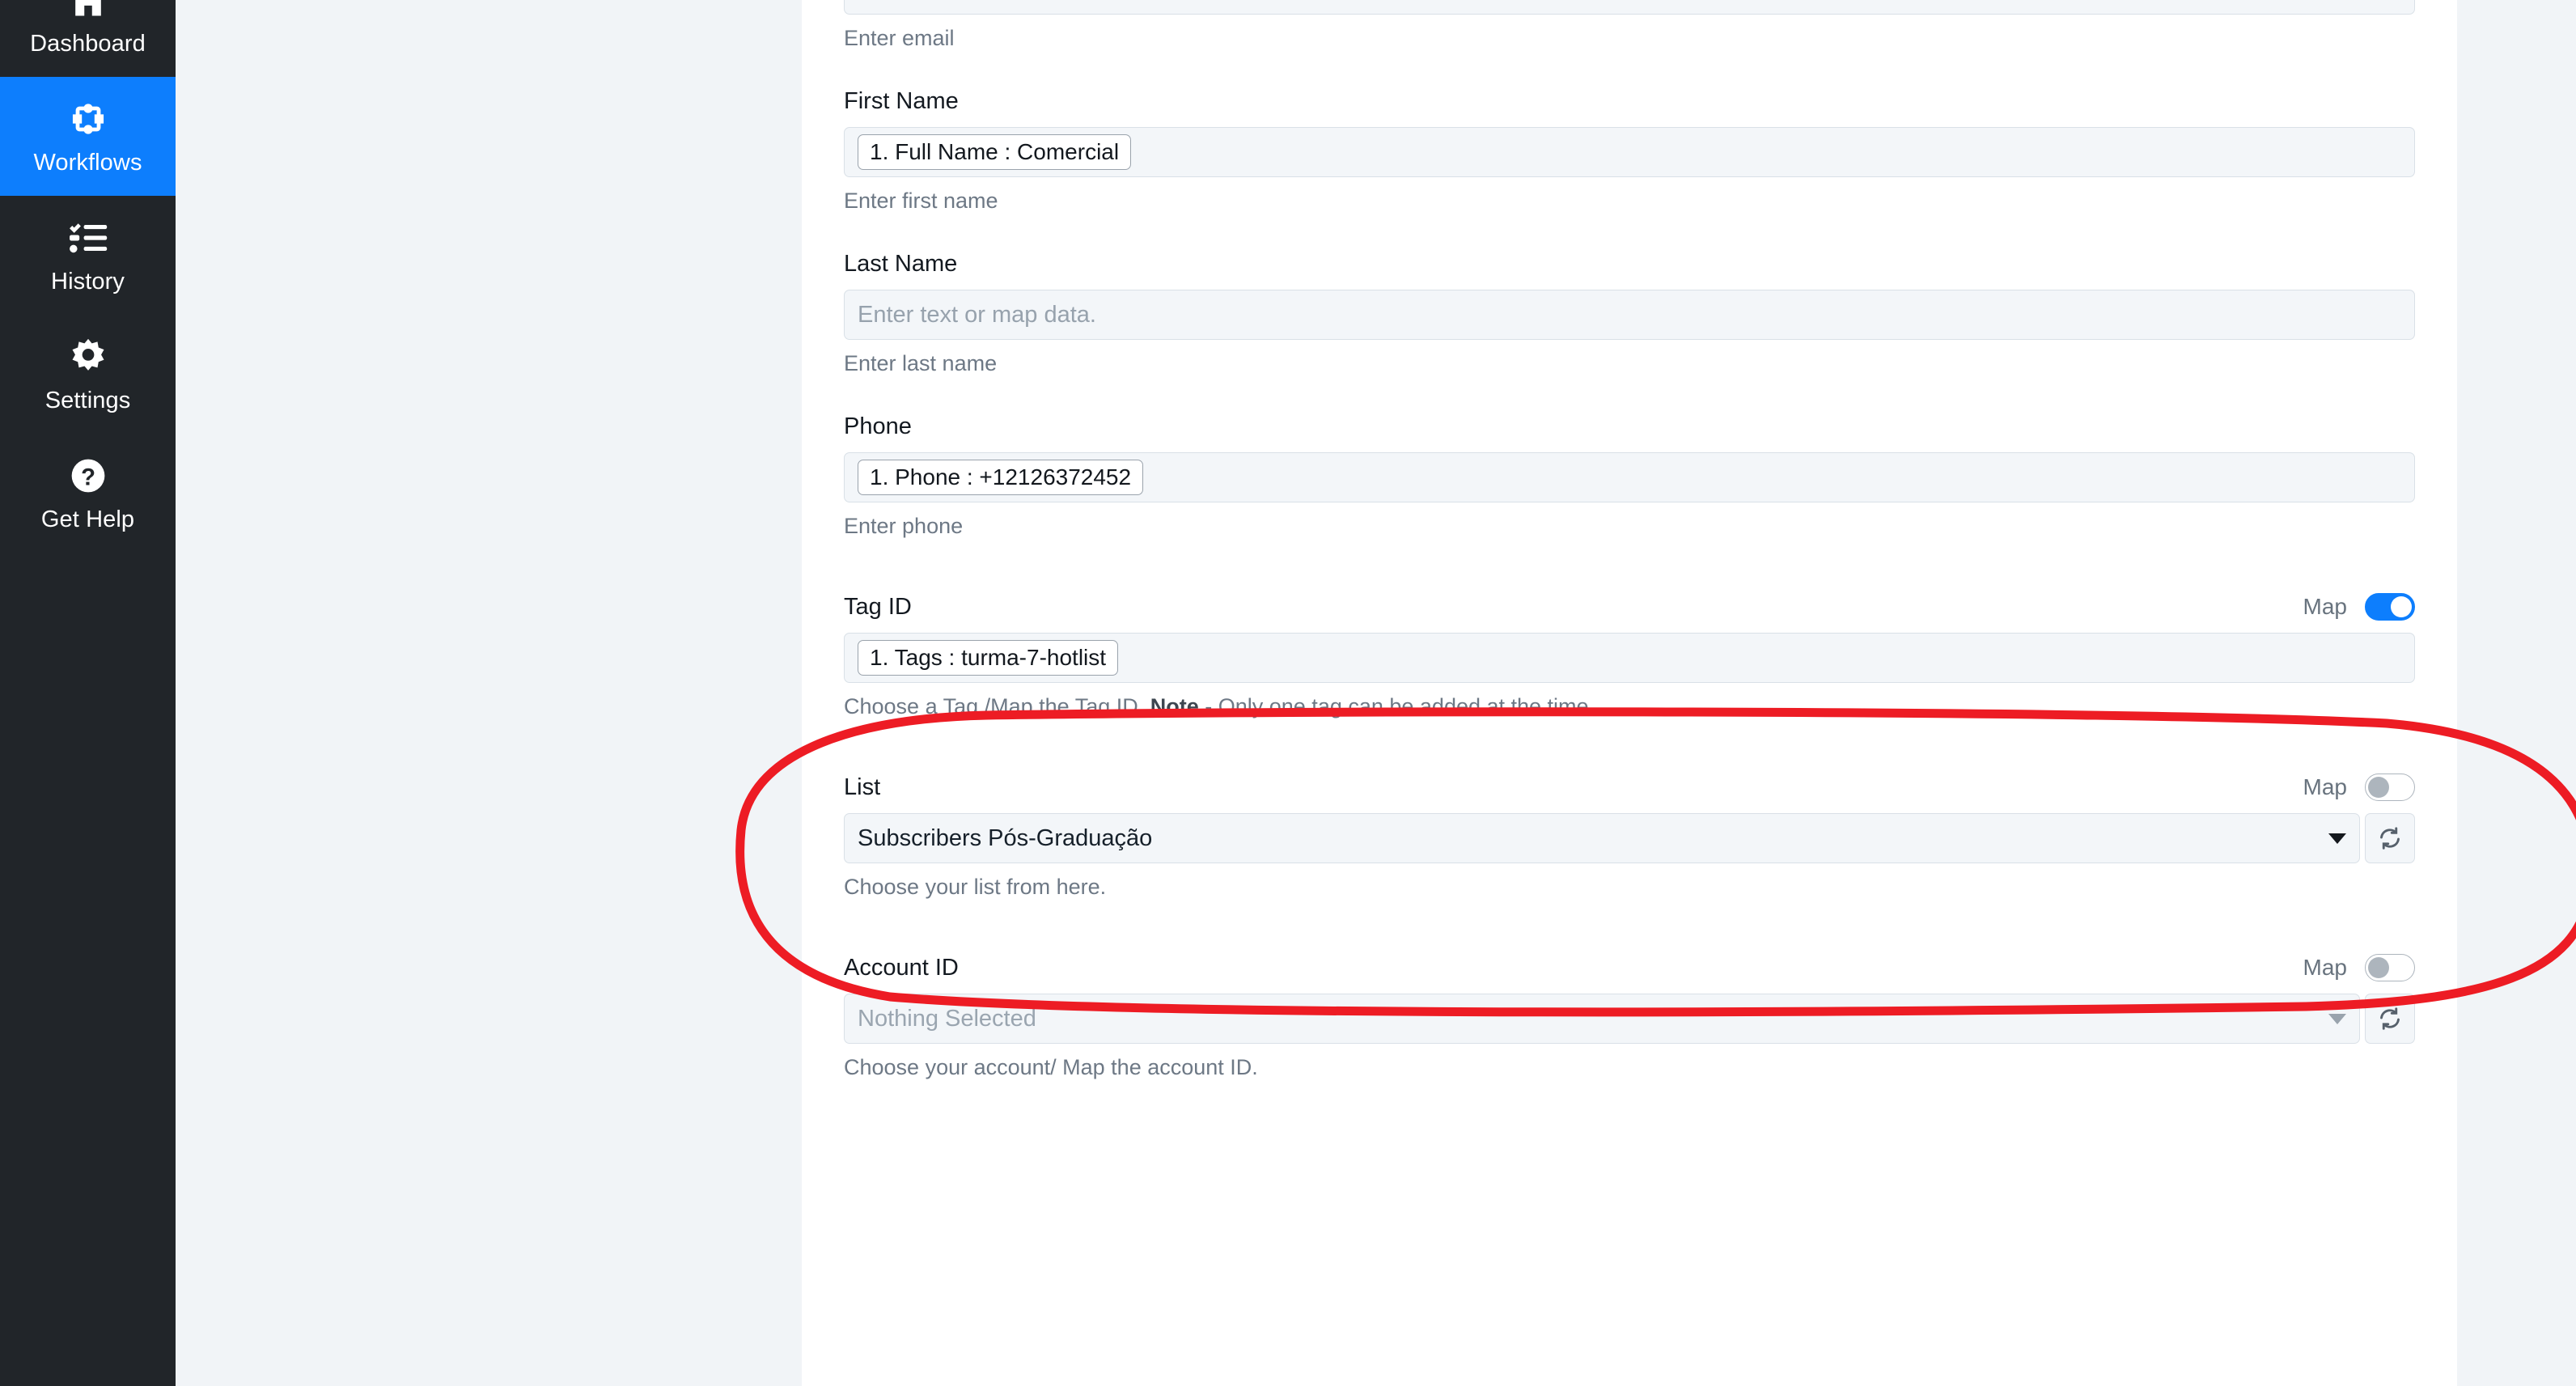 The height and width of the screenshot is (1386, 2576). Describe the element at coordinates (1629, 426) in the screenshot. I see `phone-head: Phone` at that location.